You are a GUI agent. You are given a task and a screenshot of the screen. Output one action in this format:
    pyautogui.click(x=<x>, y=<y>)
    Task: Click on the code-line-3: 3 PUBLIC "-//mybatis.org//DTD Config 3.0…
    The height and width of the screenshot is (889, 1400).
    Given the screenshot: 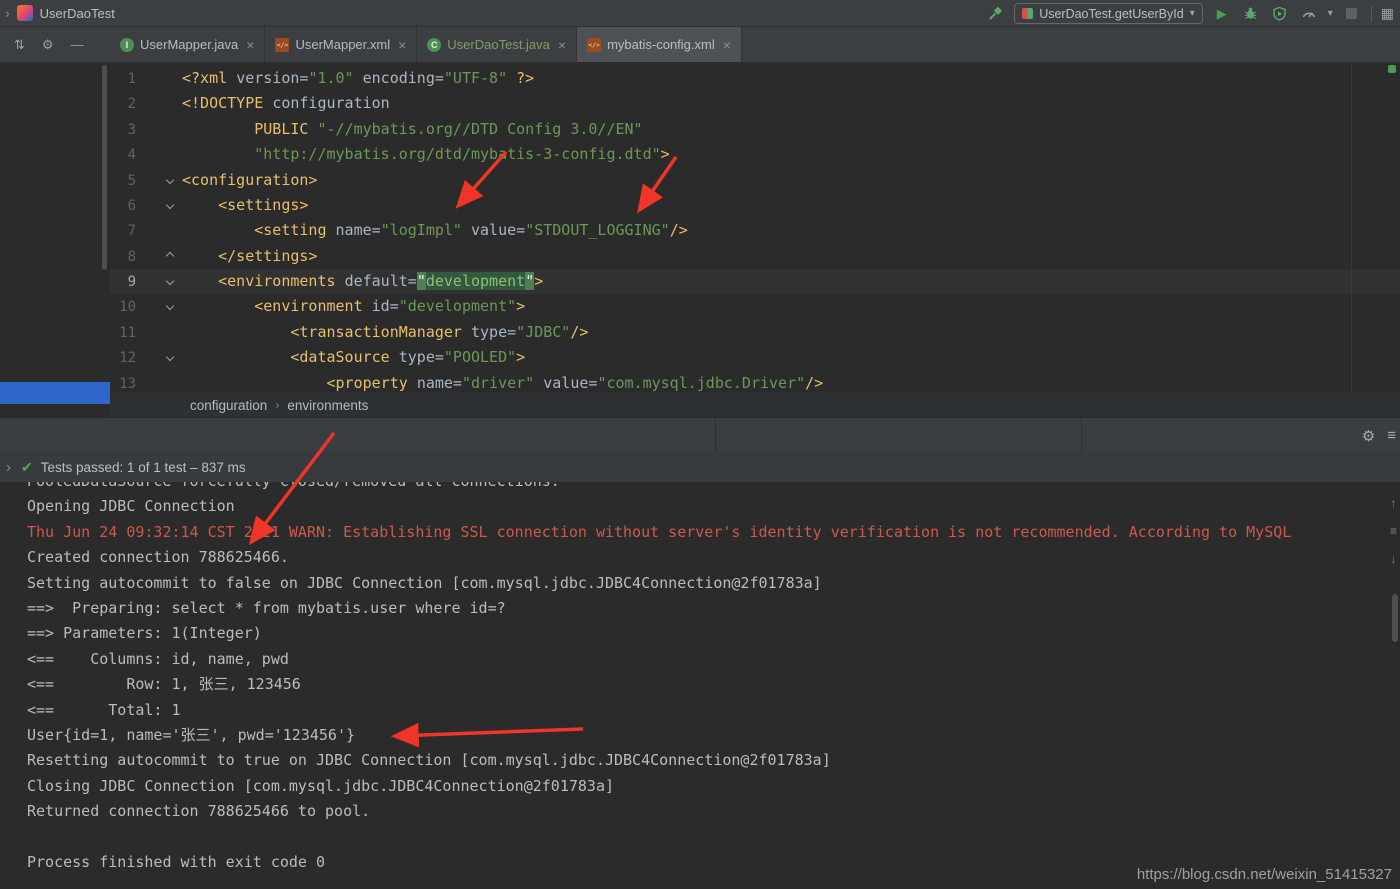 What is the action you would take?
    pyautogui.click(x=755, y=129)
    